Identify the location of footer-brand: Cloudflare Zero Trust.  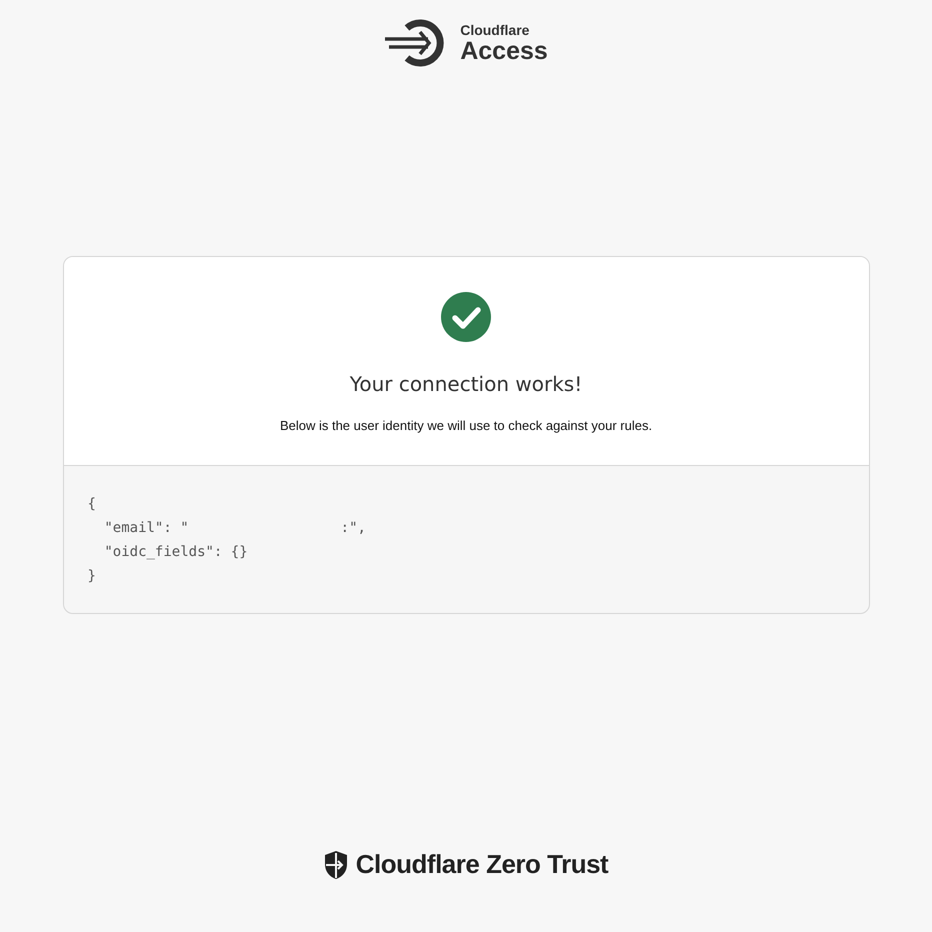
(482, 864).